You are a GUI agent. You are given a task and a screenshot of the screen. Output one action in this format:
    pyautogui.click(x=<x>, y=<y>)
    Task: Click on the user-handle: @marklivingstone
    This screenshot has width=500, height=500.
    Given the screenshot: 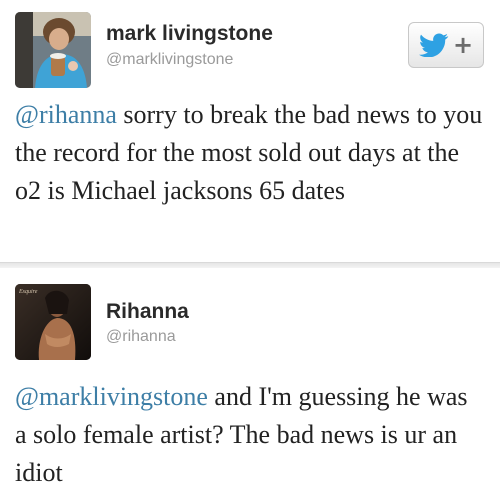 What is the action you would take?
    pyautogui.click(x=169, y=60)
    